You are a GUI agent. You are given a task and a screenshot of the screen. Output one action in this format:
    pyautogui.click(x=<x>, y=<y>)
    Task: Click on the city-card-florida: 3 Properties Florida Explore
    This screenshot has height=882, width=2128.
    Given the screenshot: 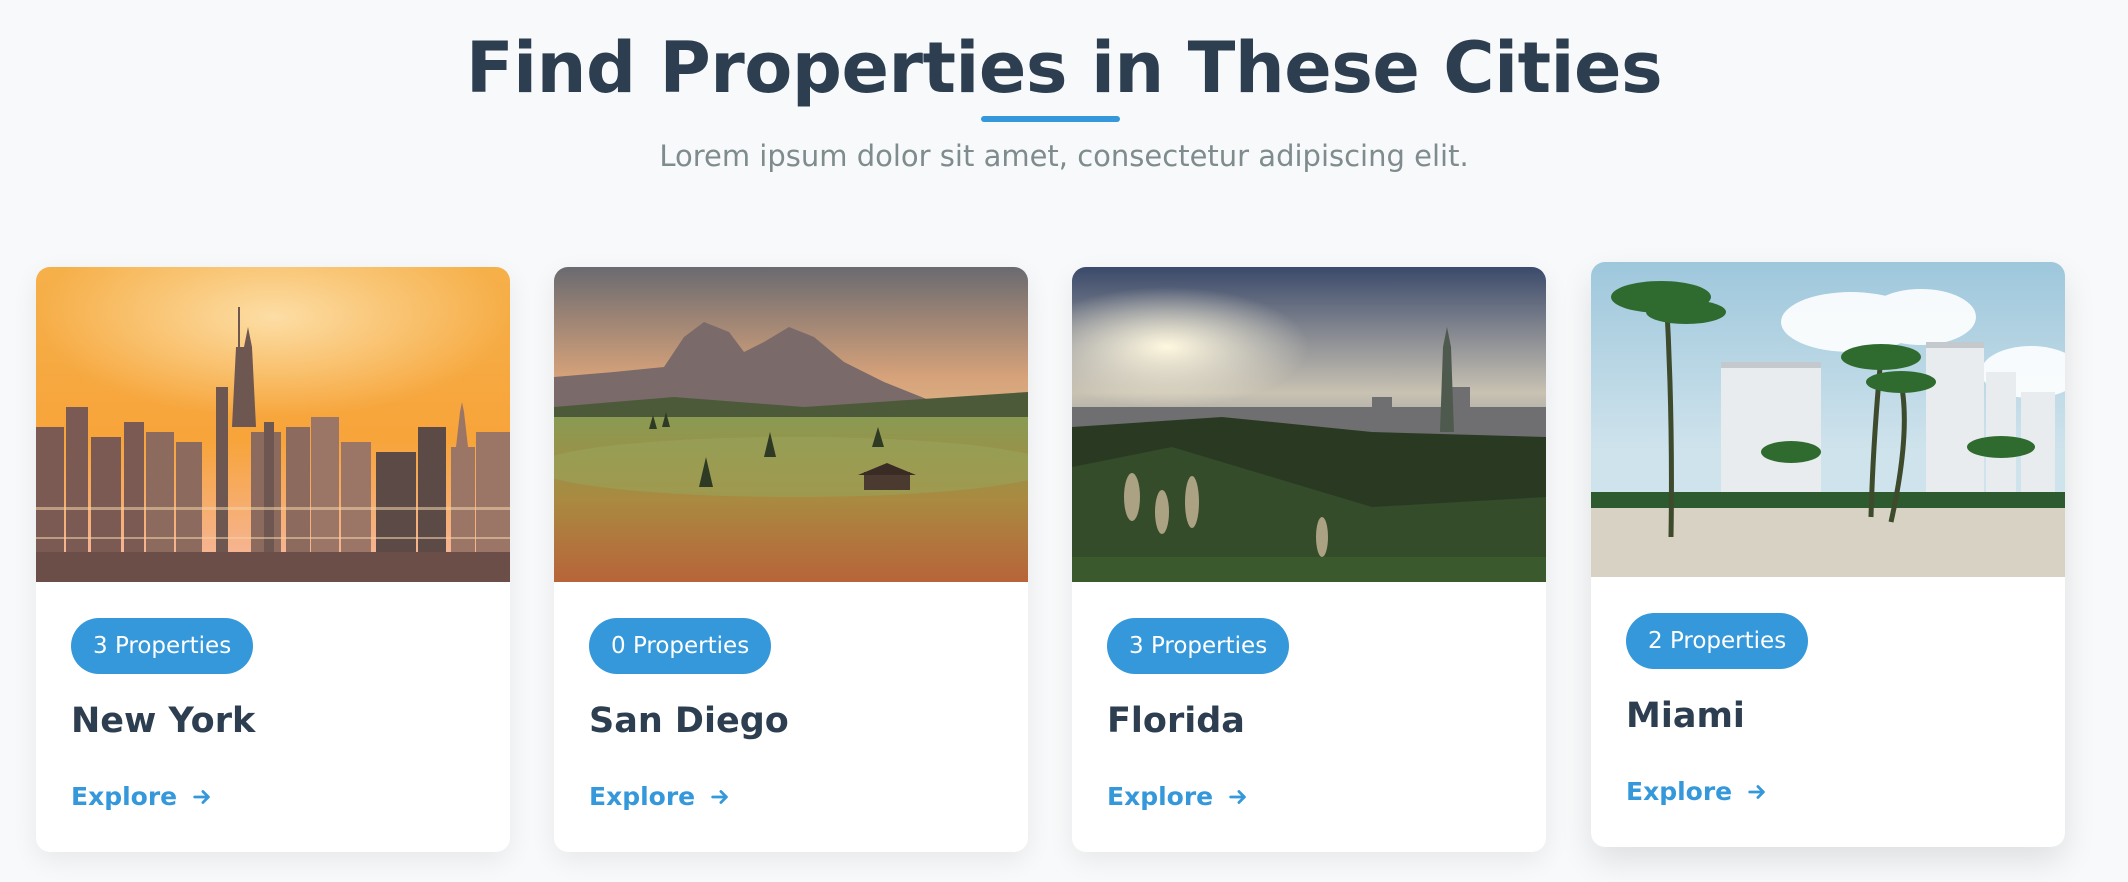 What is the action you would take?
    pyautogui.click(x=1309, y=559)
    